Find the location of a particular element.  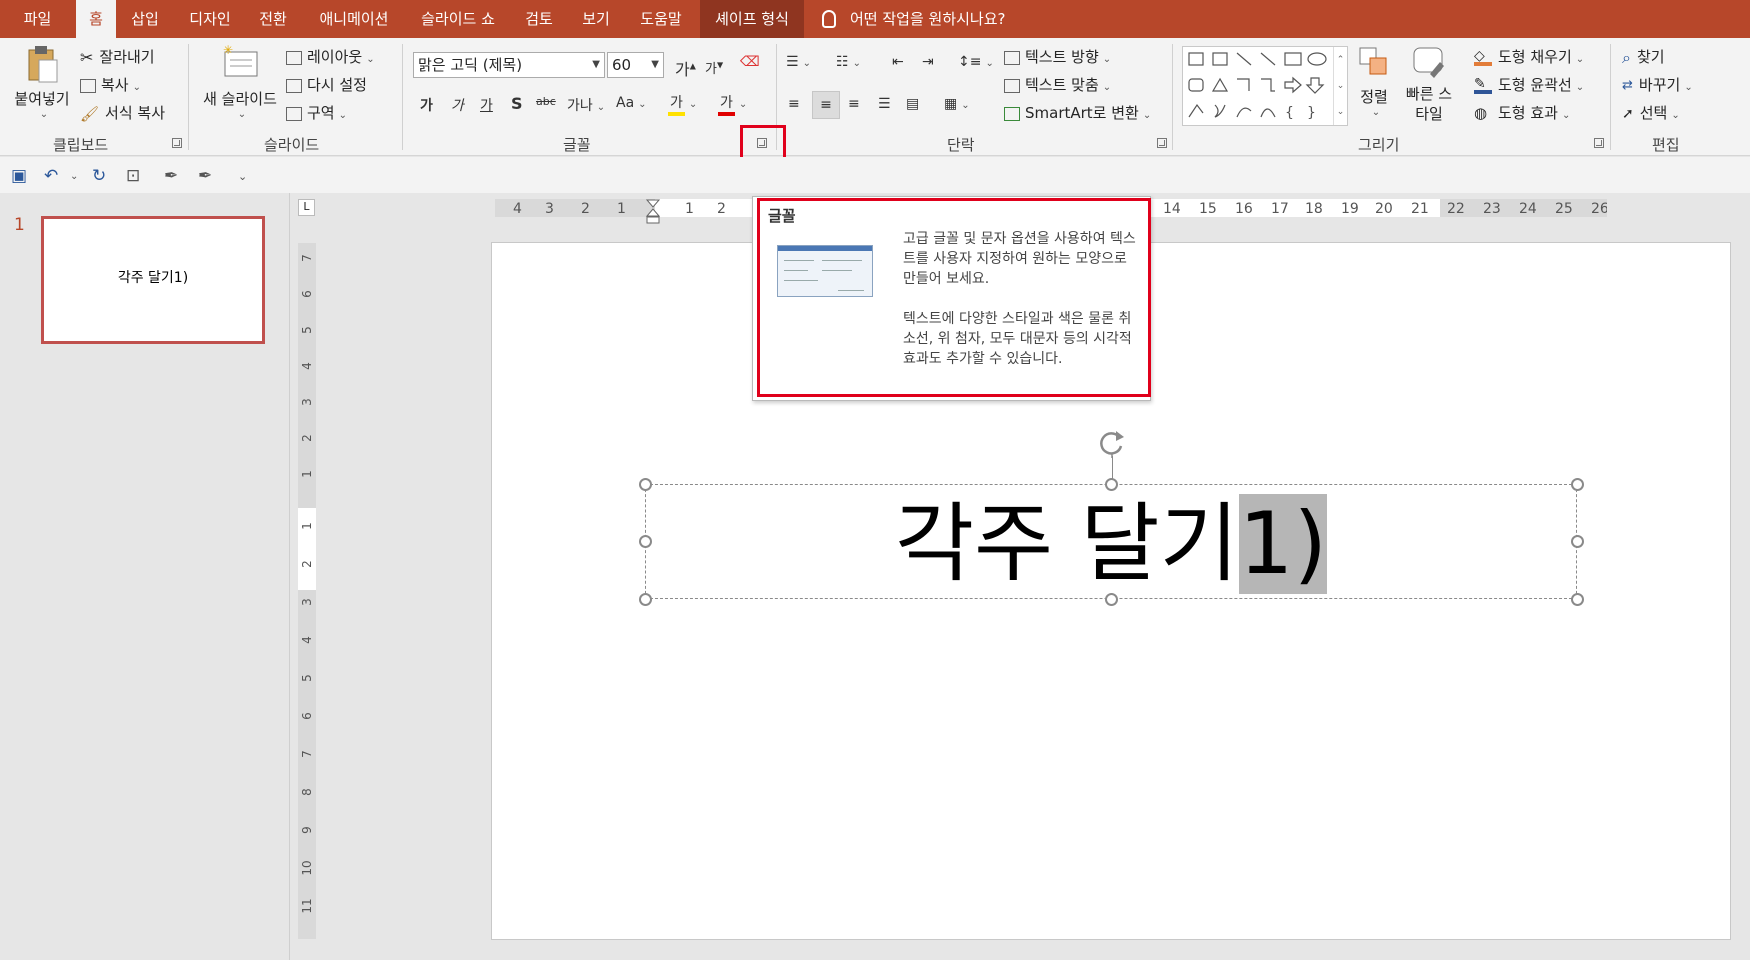

shape-outline-button: ✎ 도형 윤곽선 ⌄ is located at coordinates (1529, 84).